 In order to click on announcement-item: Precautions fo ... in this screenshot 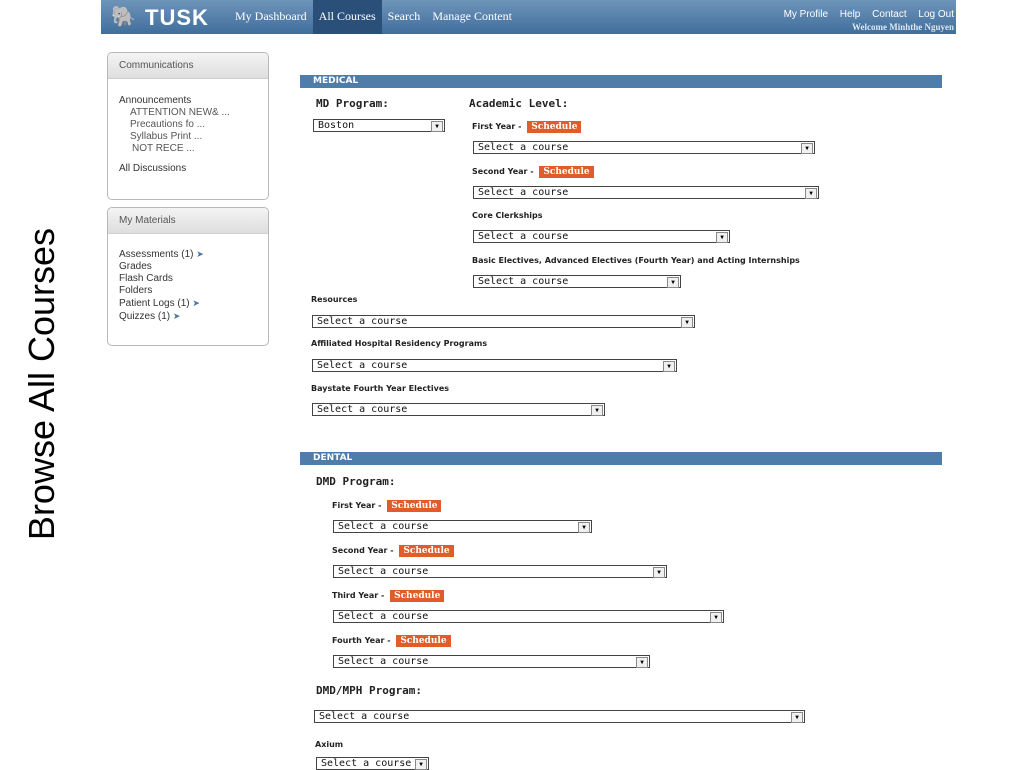, I will do `click(188, 125)`.